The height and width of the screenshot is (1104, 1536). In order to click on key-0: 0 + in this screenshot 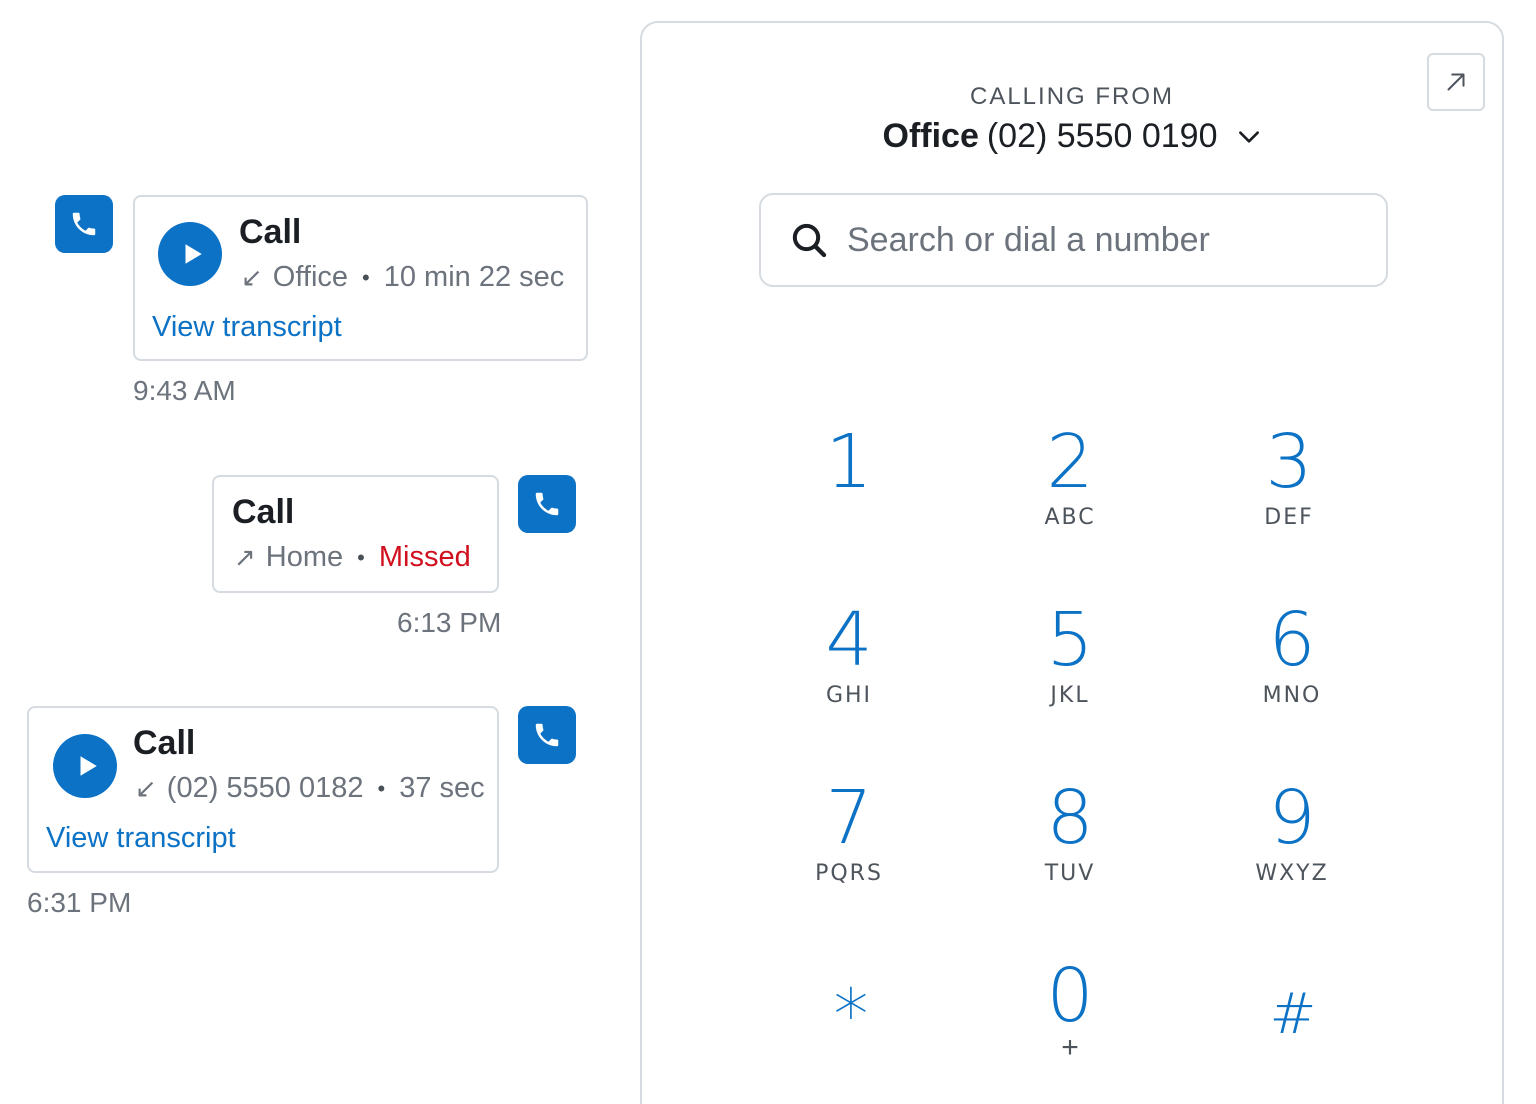, I will do `click(1070, 1031)`.